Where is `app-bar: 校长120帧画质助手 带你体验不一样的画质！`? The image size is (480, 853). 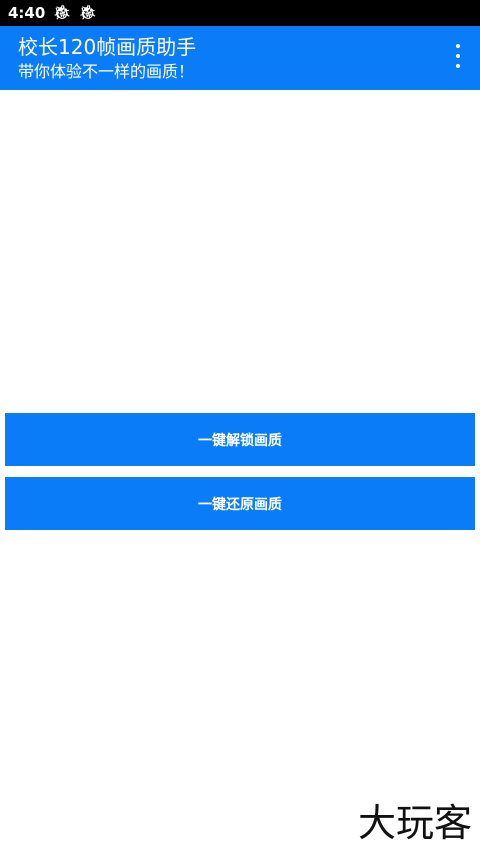
app-bar: 校长120帧画质助手 带你体验不一样的画质！ is located at coordinates (240, 58).